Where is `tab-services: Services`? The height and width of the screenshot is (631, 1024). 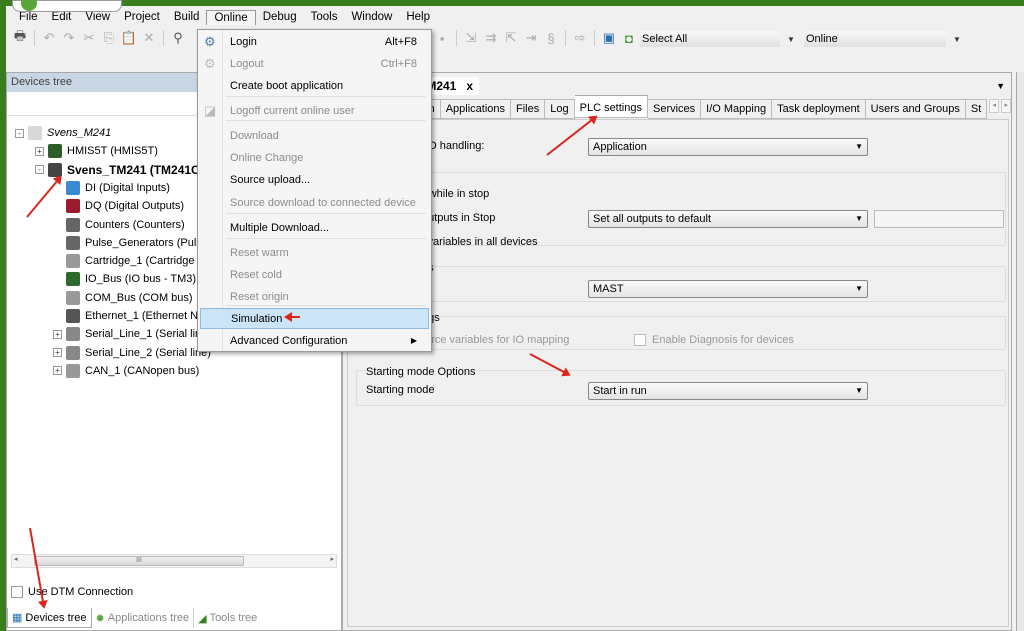 tab-services: Services is located at coordinates (674, 109).